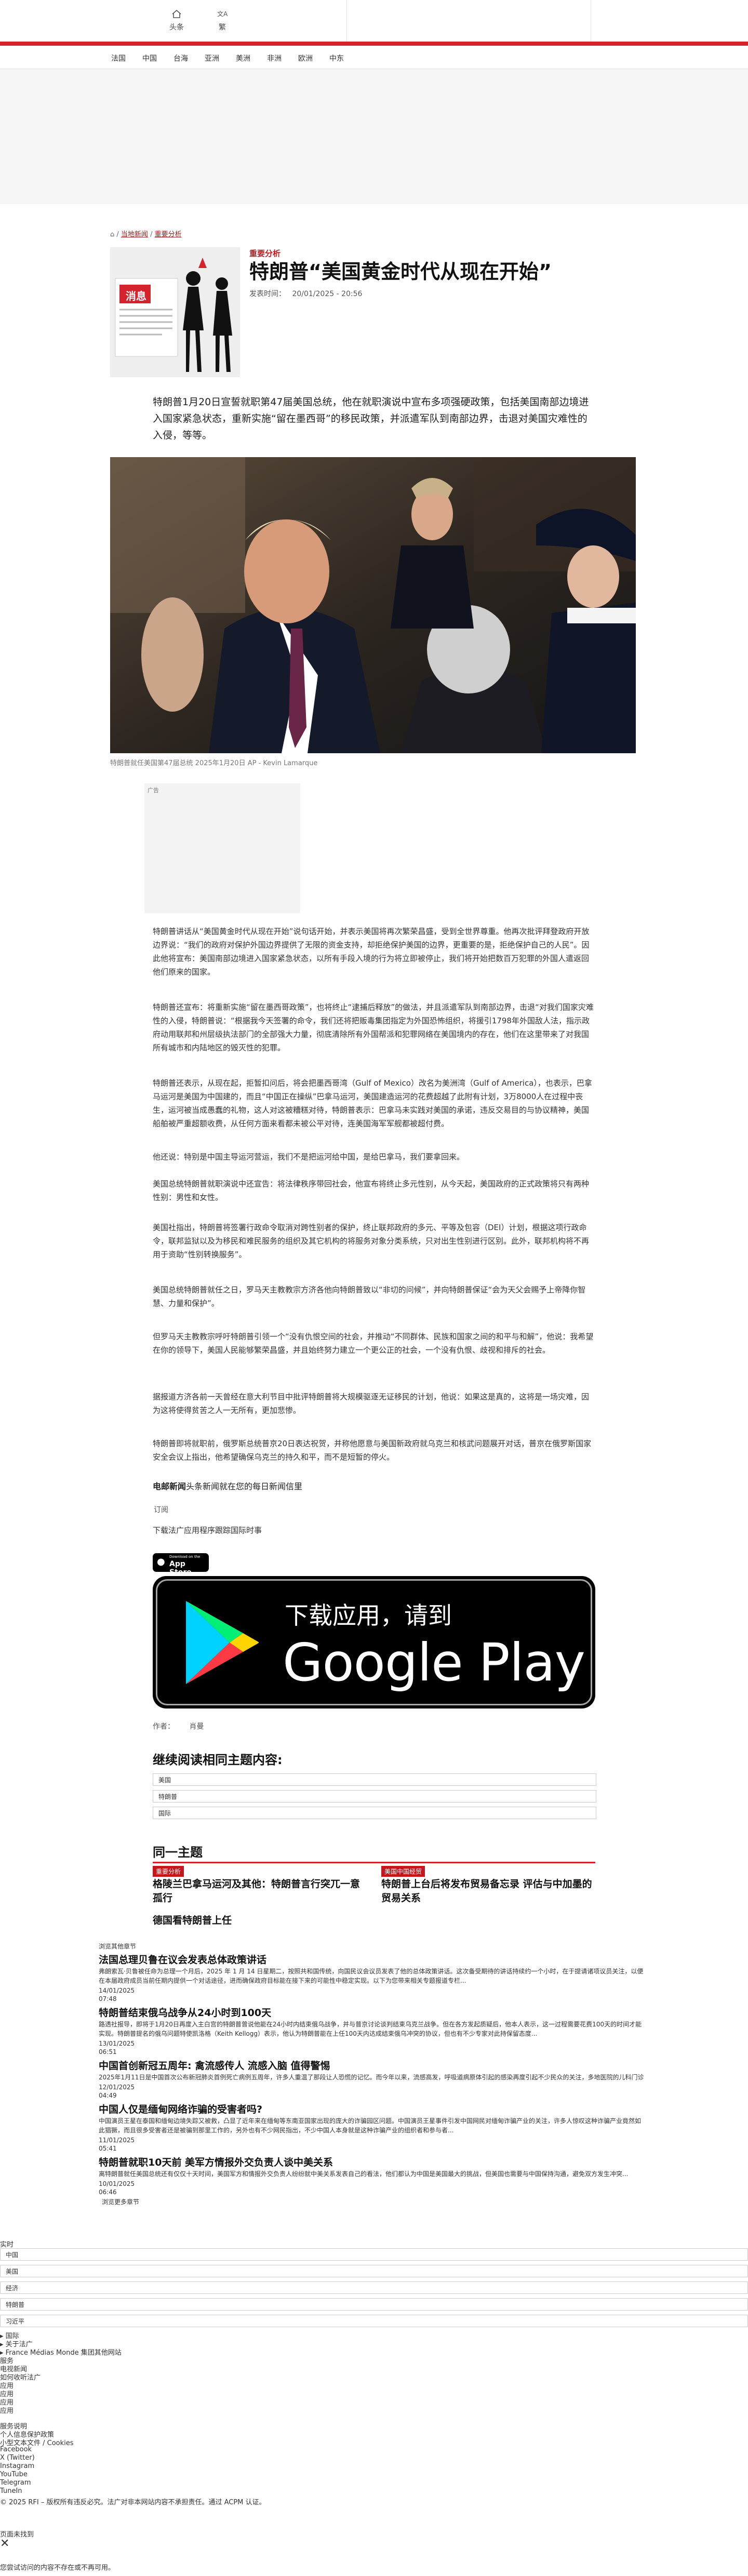 The width and height of the screenshot is (748, 2576). What do you see at coordinates (374, 2321) in the screenshot?
I see `footer-topic-field: 习近平` at bounding box center [374, 2321].